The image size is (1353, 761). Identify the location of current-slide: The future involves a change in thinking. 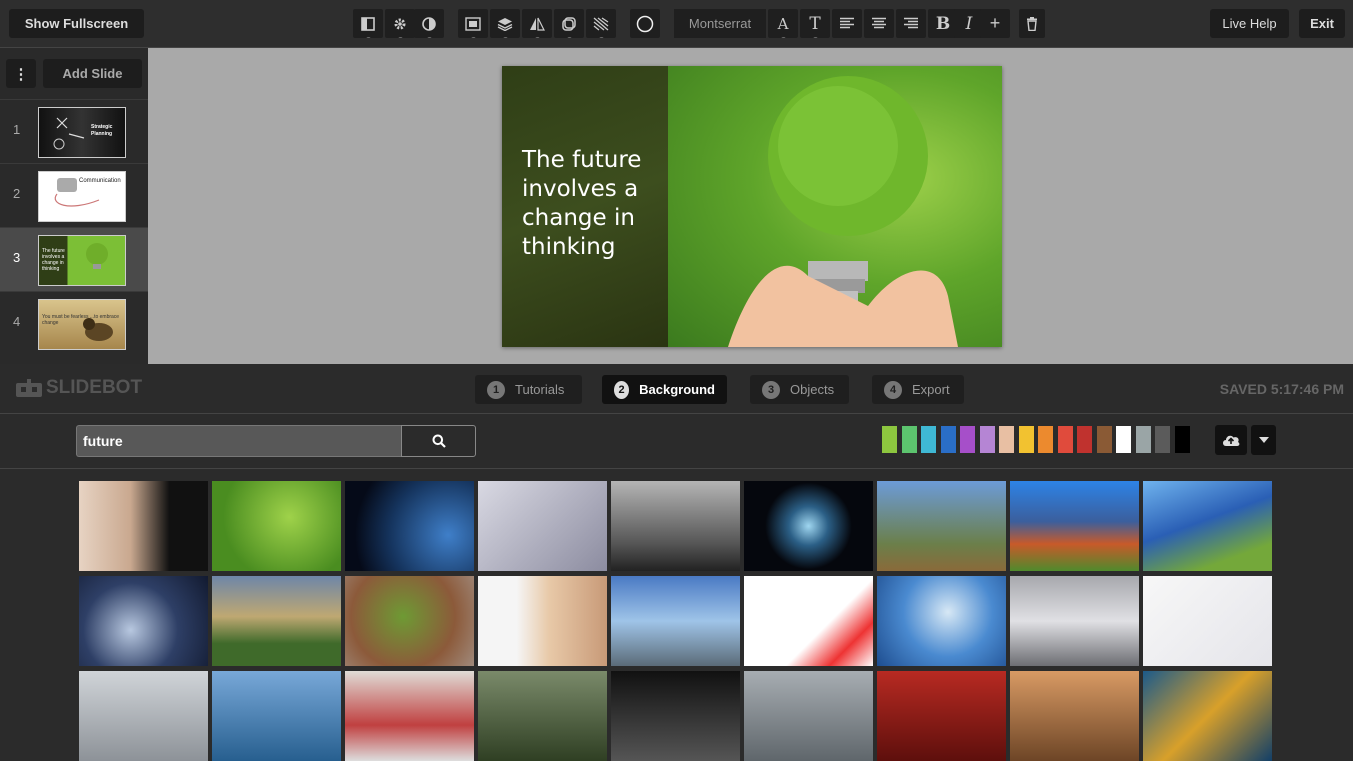
(752, 206).